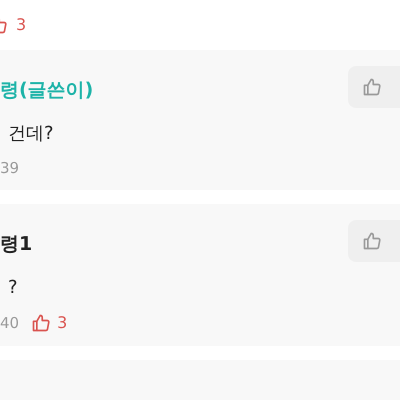  I want to click on comment-time: 40, so click(10, 323).